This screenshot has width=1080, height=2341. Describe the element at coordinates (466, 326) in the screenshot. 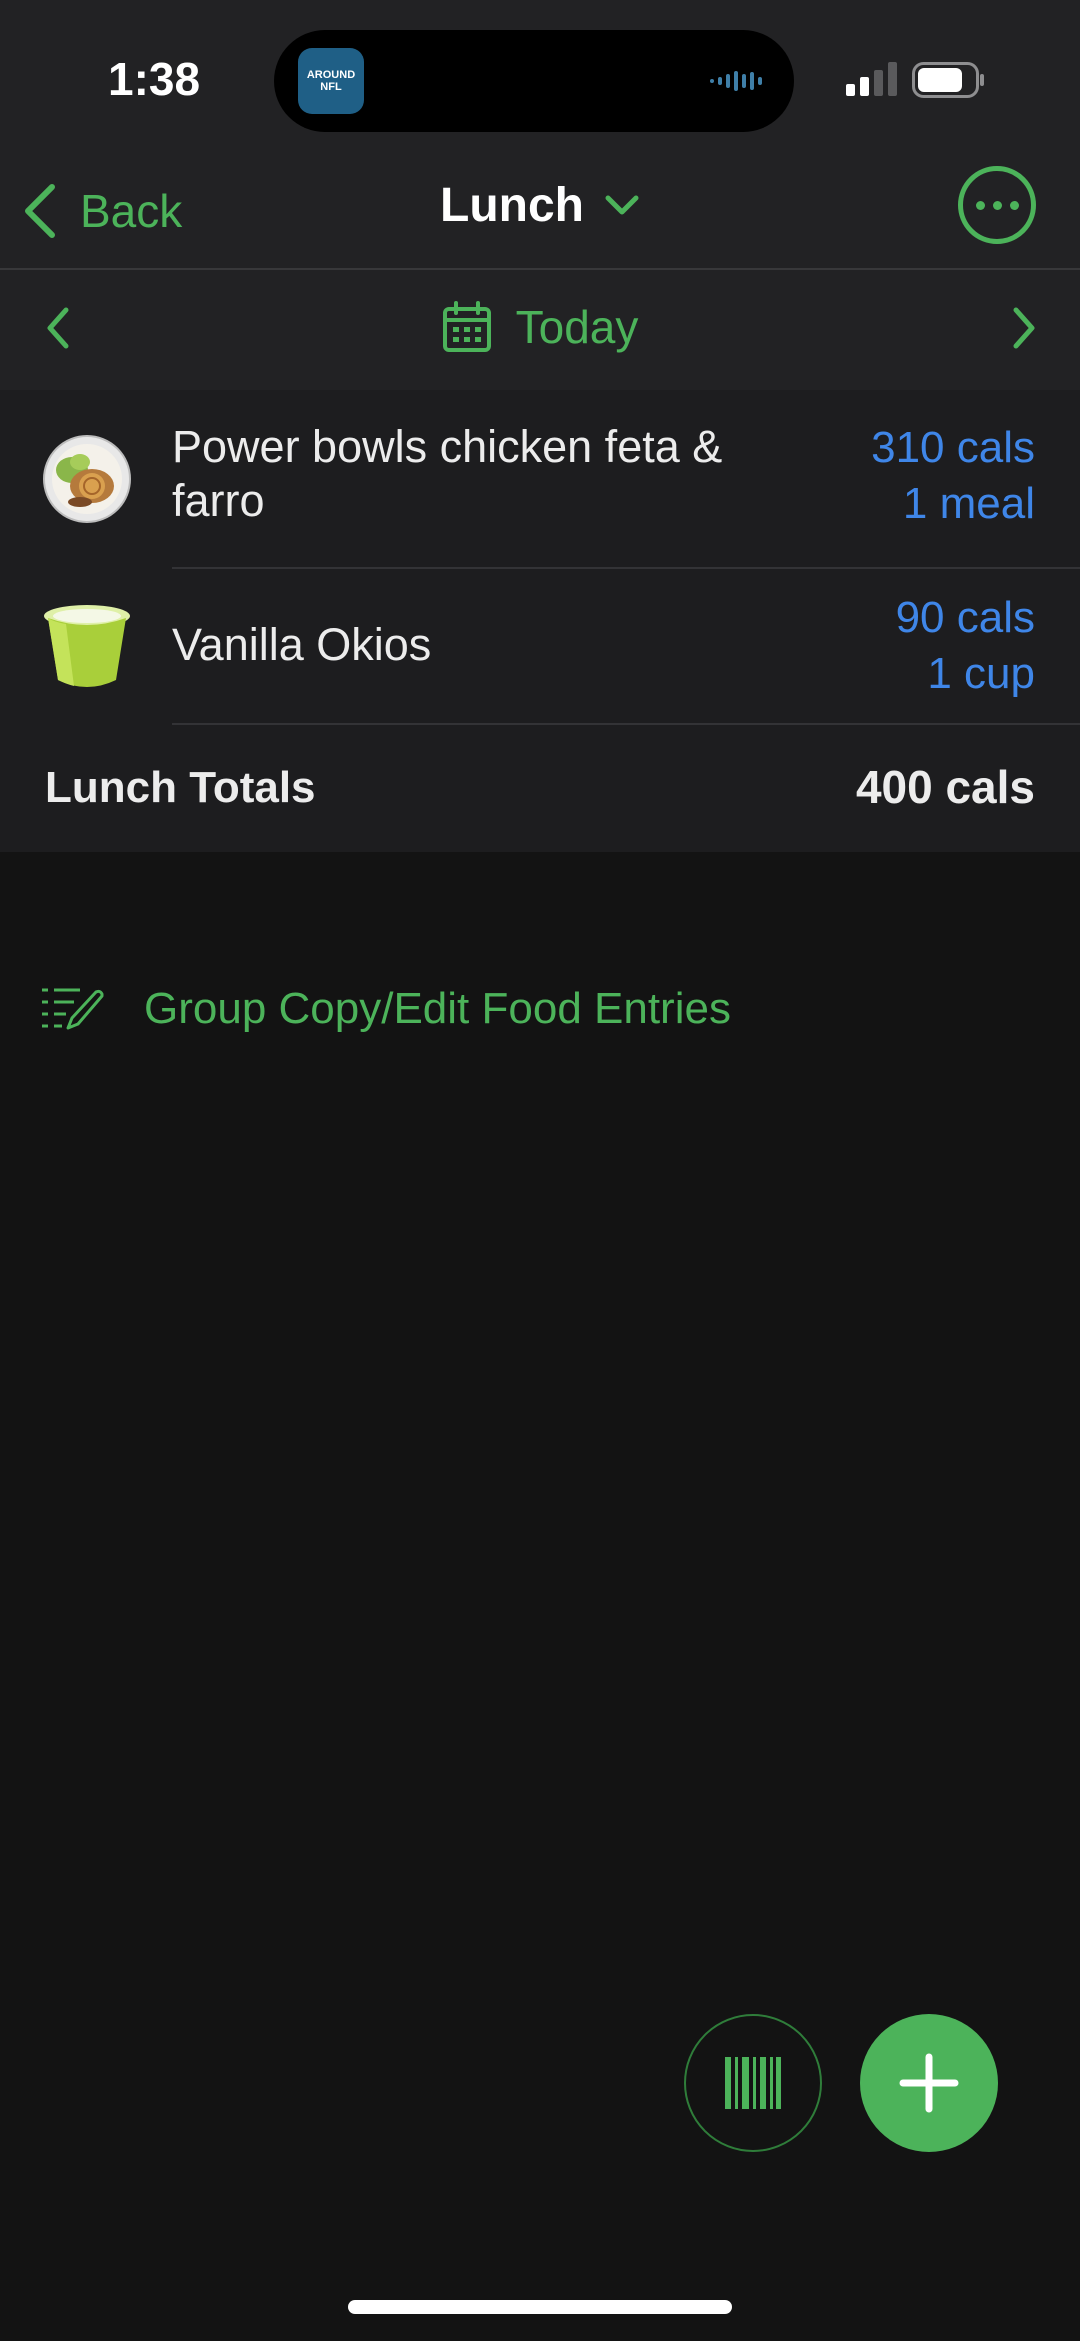

I see `calendar-icon` at that location.